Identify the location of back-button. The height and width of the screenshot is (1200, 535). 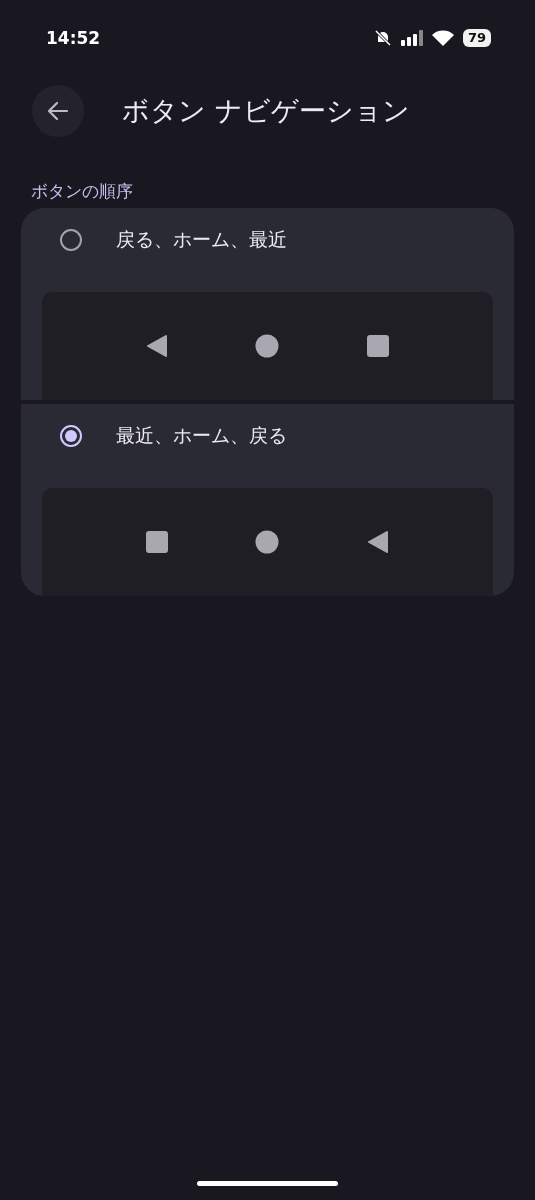
(58, 111).